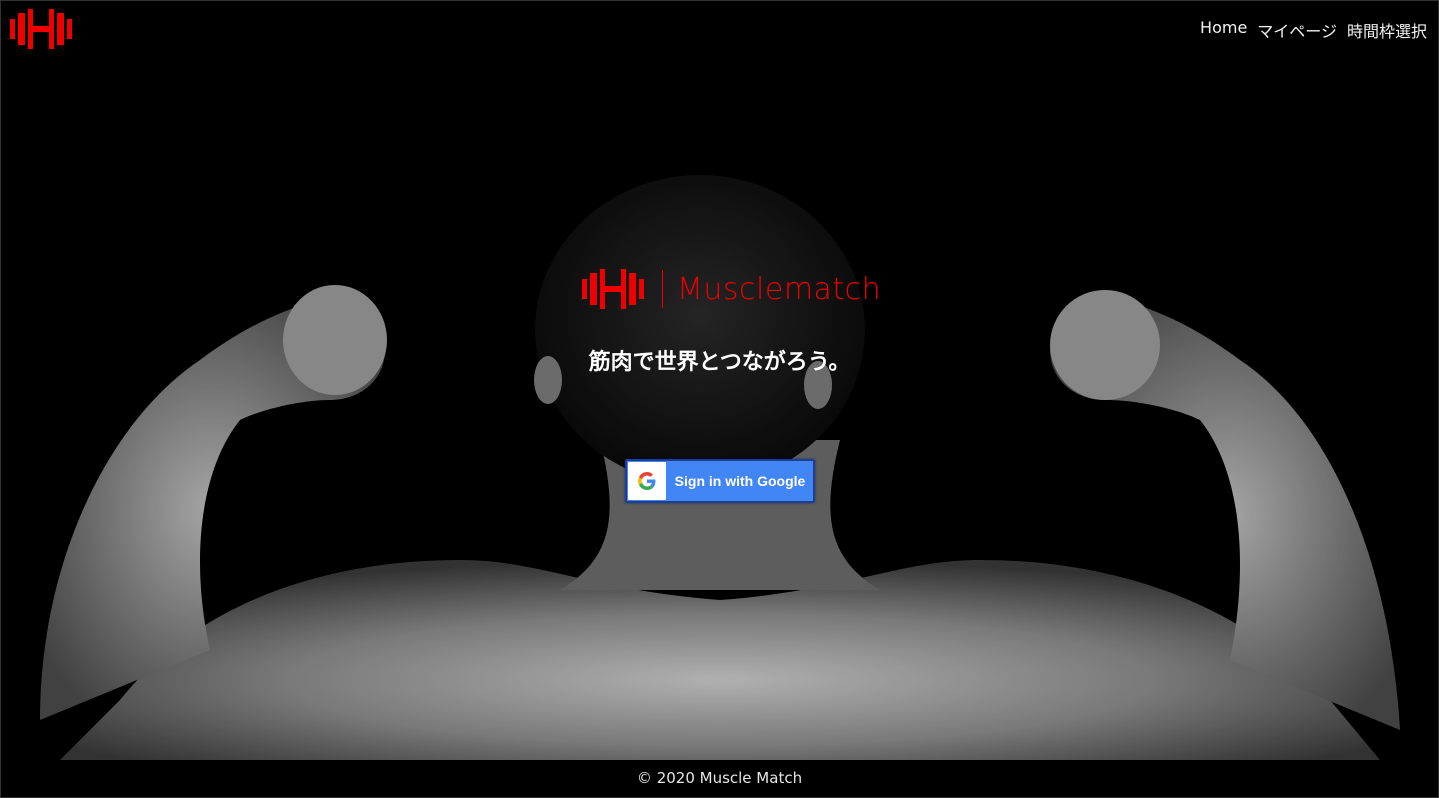 Image resolution: width=1439 pixels, height=798 pixels. Describe the element at coordinates (1297, 30) in the screenshot. I see `nav-mypage-link: マイページ` at that location.